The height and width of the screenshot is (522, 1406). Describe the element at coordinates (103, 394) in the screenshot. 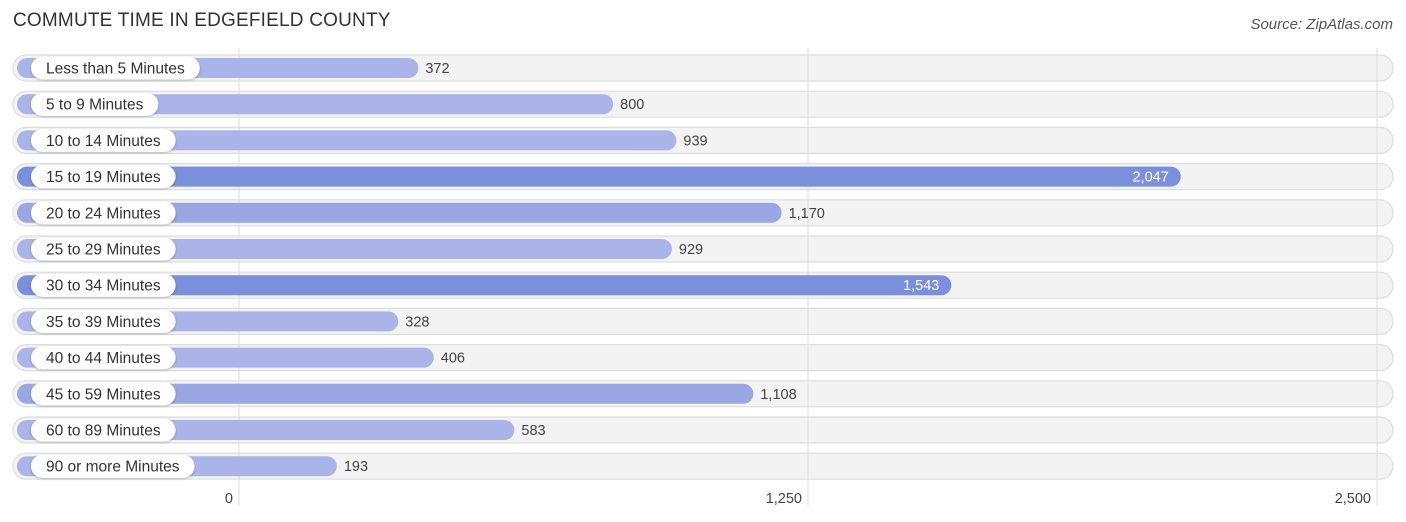

I see `category-label: 45 to 59 Minutes` at that location.